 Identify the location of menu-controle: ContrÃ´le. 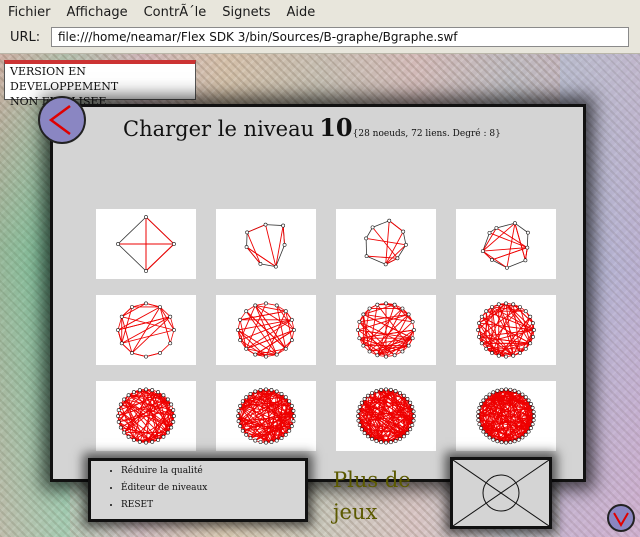
(175, 12).